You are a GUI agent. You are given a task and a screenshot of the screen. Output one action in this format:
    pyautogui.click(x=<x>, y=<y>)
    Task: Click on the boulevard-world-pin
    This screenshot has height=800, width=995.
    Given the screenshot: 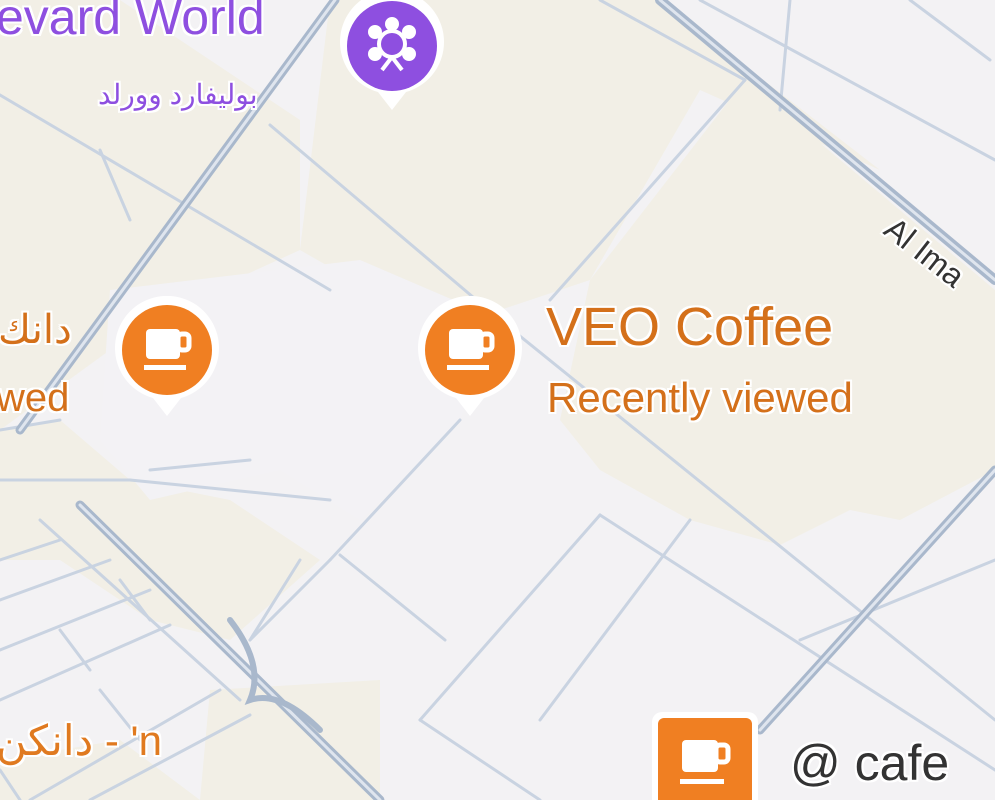 What is the action you would take?
    pyautogui.click(x=392, y=57)
    